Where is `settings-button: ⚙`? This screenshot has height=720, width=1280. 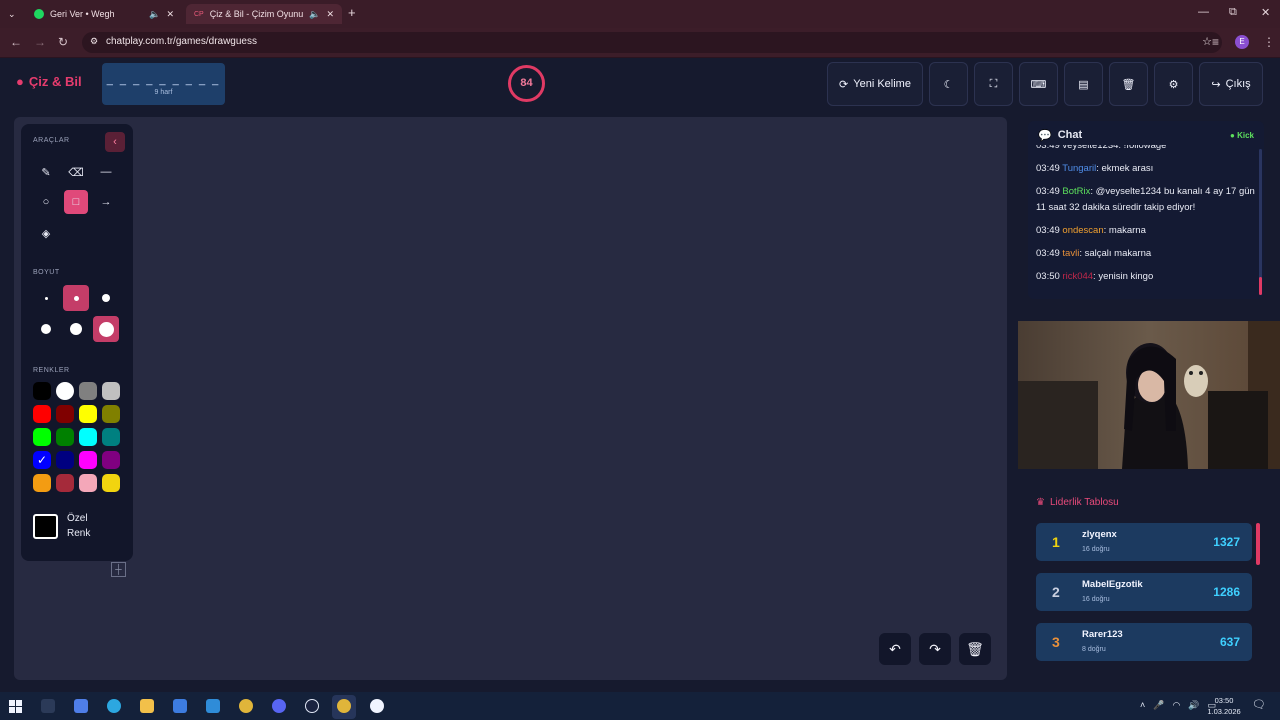 settings-button: ⚙ is located at coordinates (1173, 84).